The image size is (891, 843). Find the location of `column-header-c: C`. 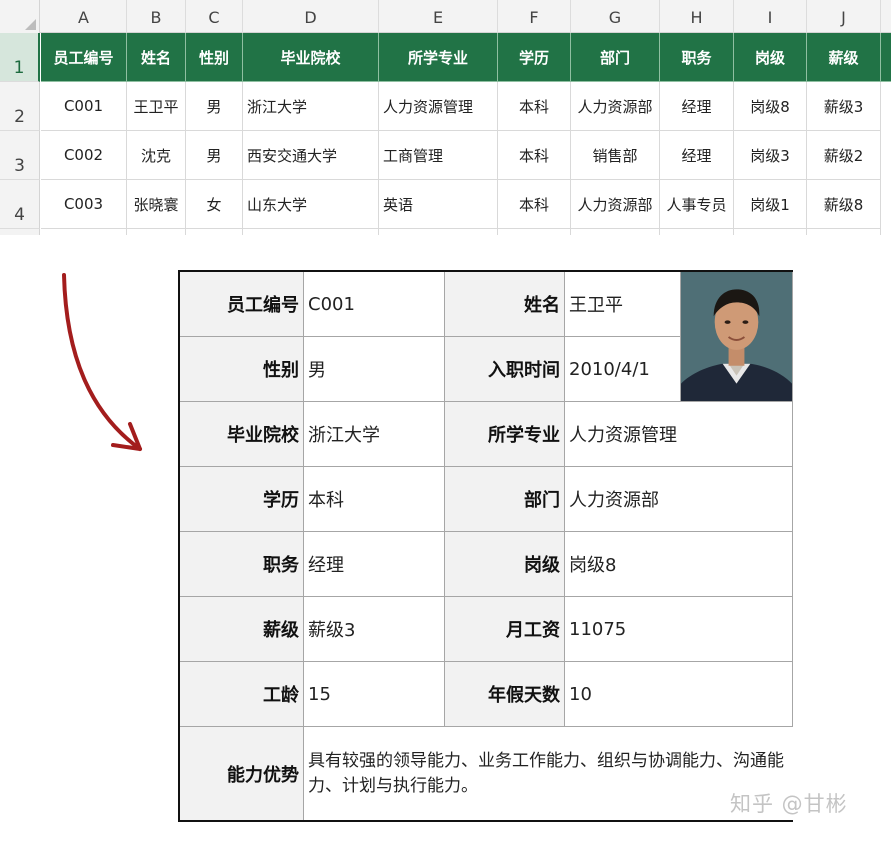

column-header-c: C is located at coordinates (214, 16).